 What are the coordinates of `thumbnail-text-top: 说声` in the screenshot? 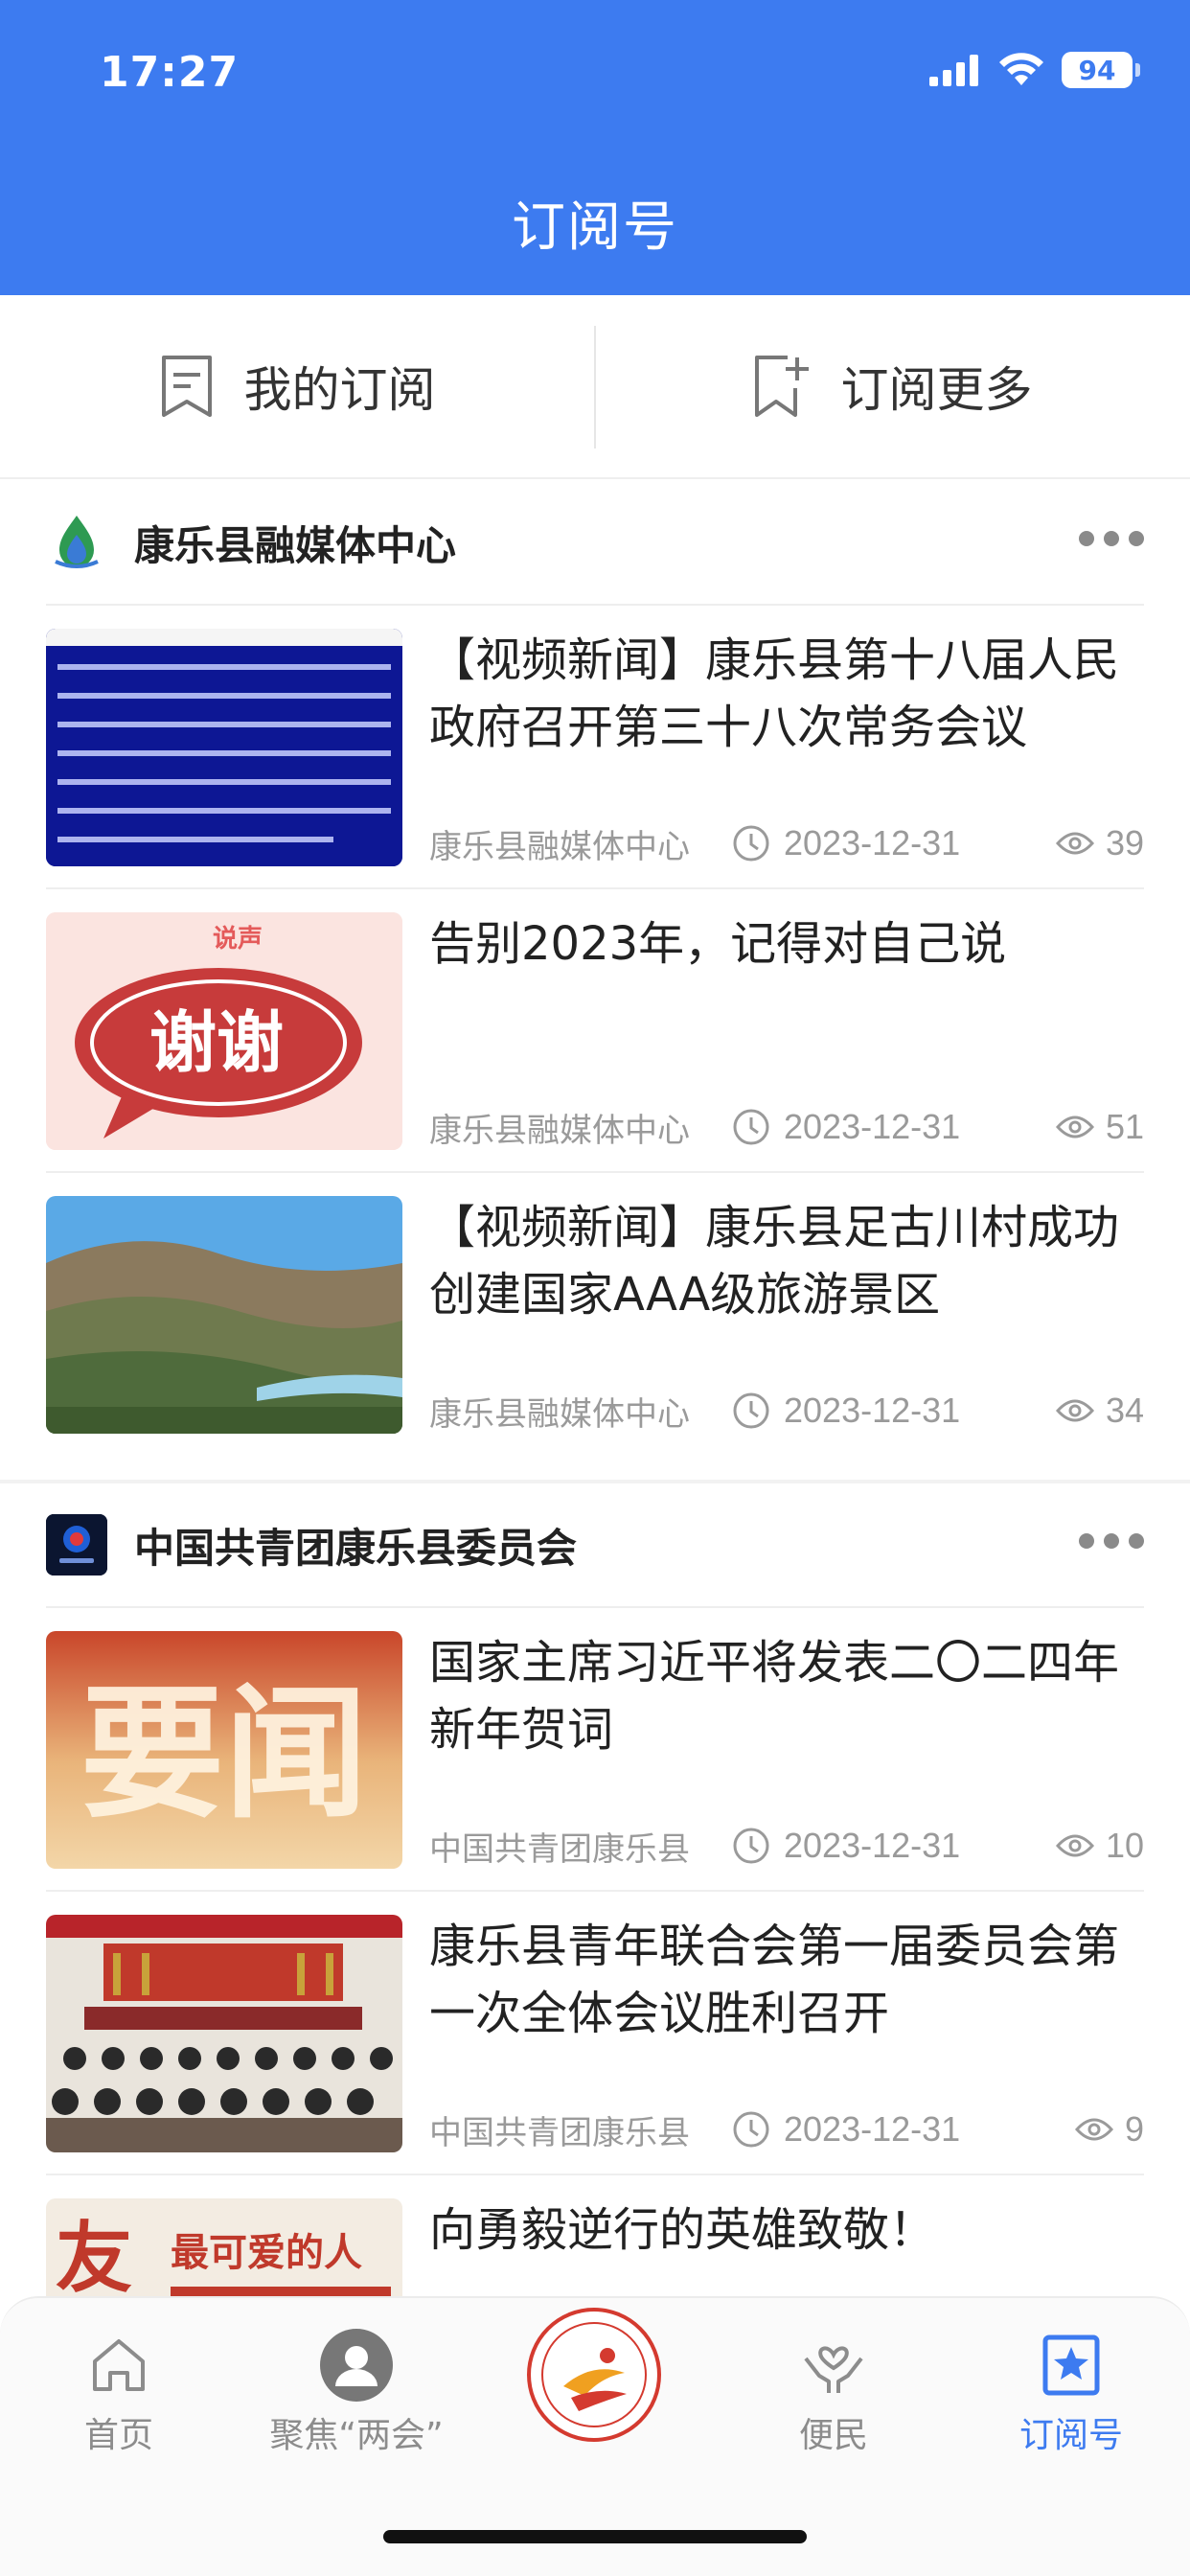 It's located at (238, 939).